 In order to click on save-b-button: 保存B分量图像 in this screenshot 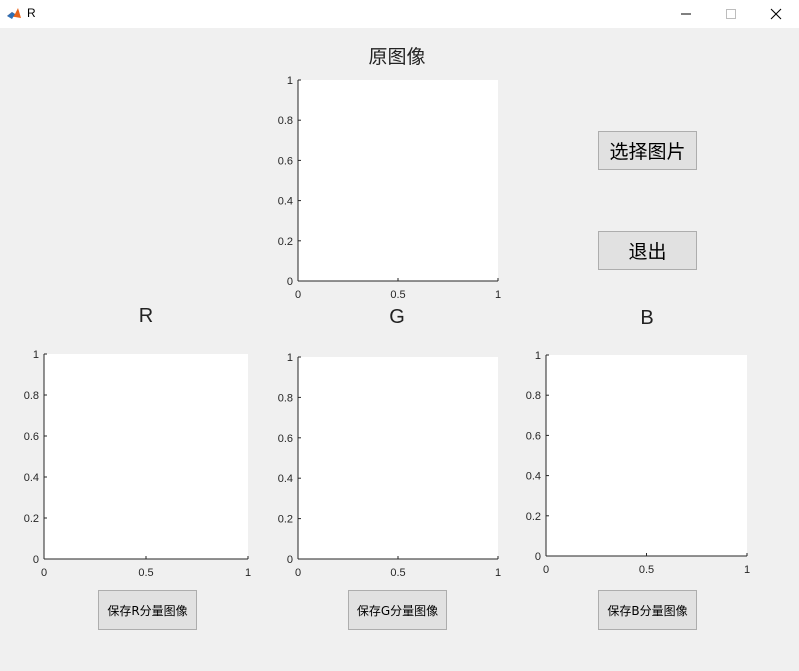, I will do `click(647, 610)`.